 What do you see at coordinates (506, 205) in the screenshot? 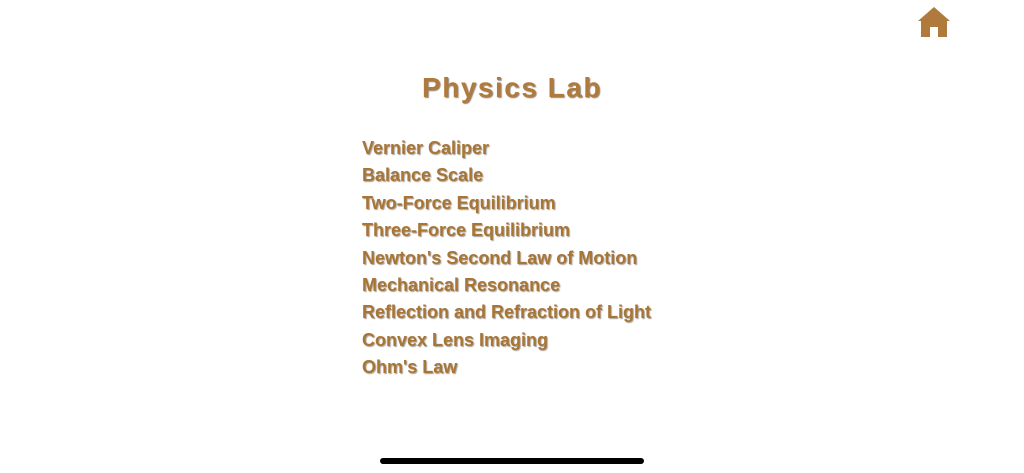
I see `experiment-item-two-force-equilibrium: Two-Force Equilibrium` at bounding box center [506, 205].